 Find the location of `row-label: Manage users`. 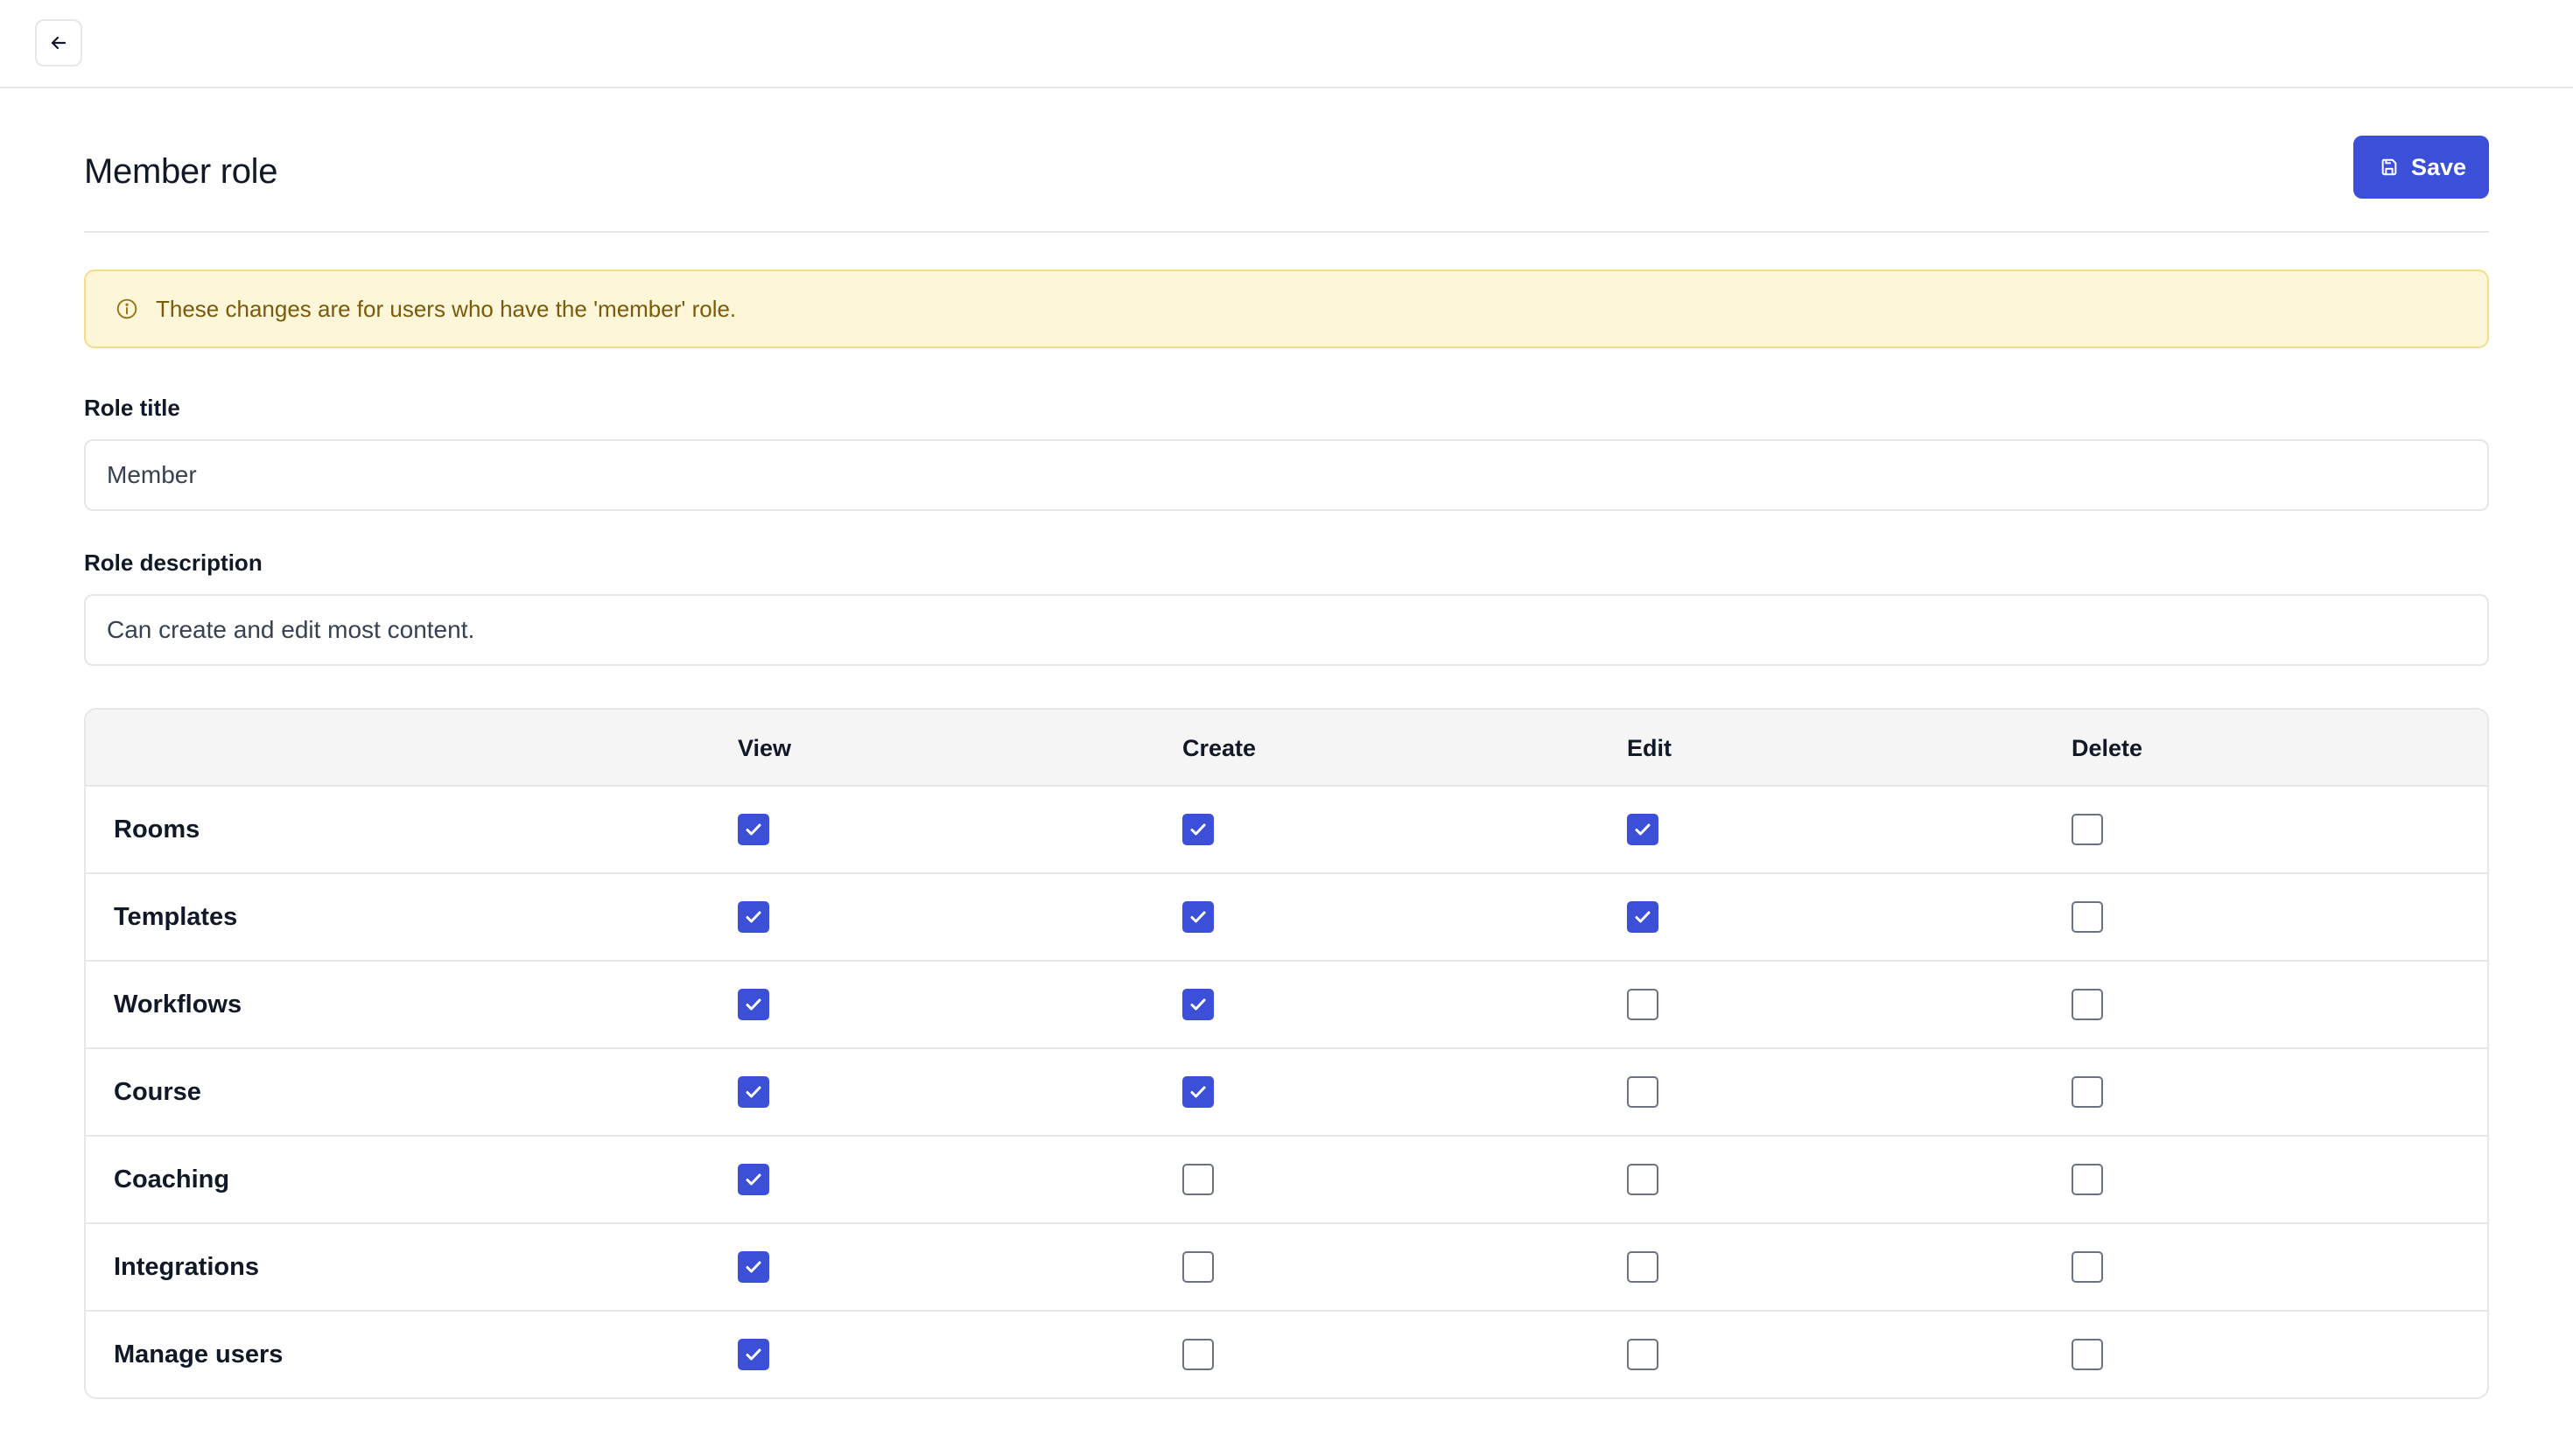

row-label: Manage users is located at coordinates (199, 1354).